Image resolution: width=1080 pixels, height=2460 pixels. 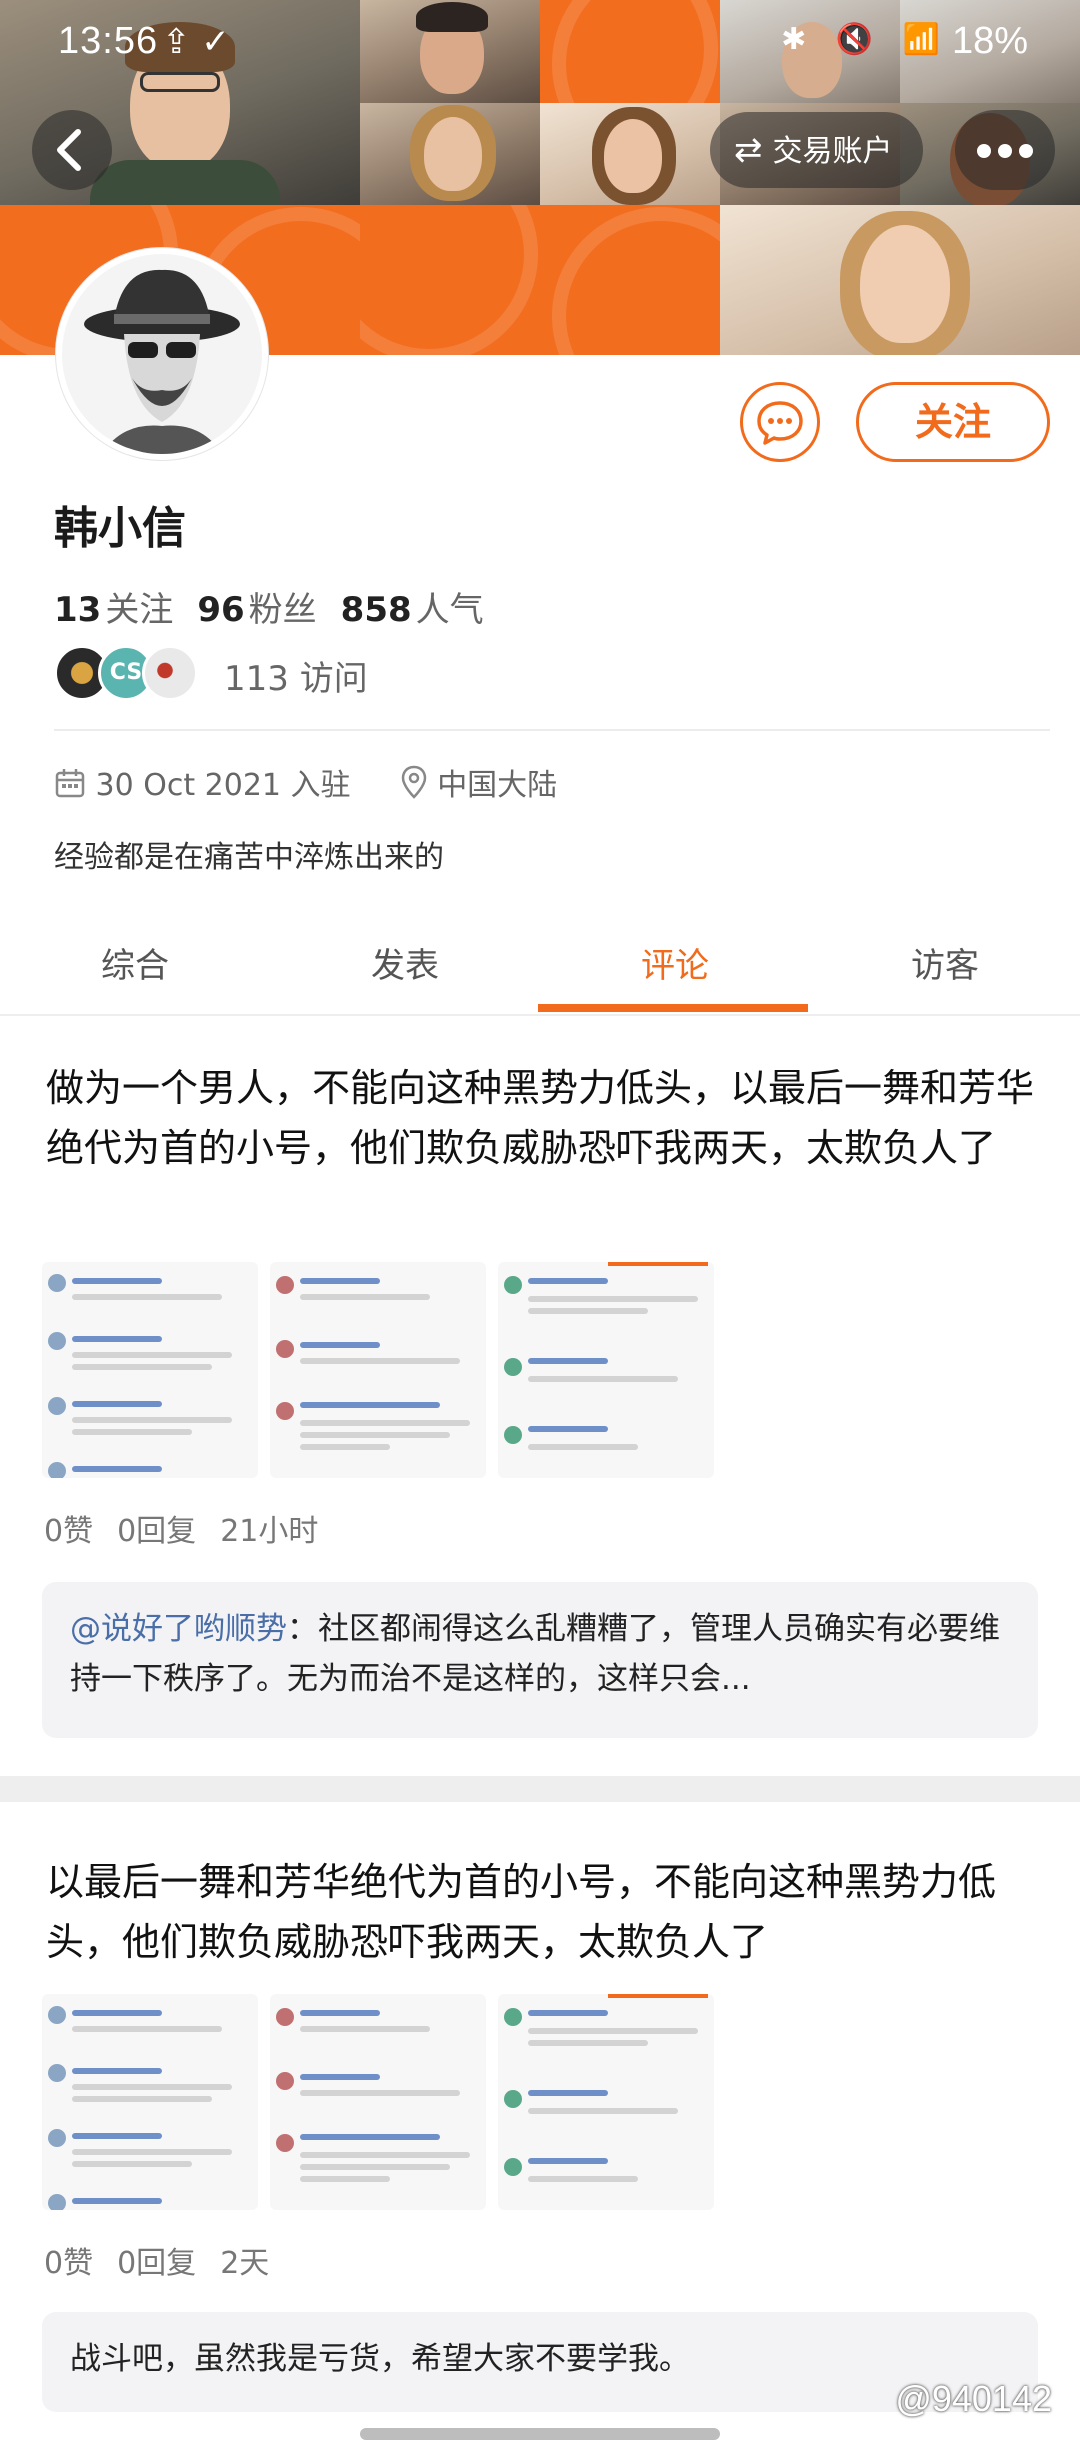 What do you see at coordinates (170, 673) in the screenshot?
I see `visitor-avatar` at bounding box center [170, 673].